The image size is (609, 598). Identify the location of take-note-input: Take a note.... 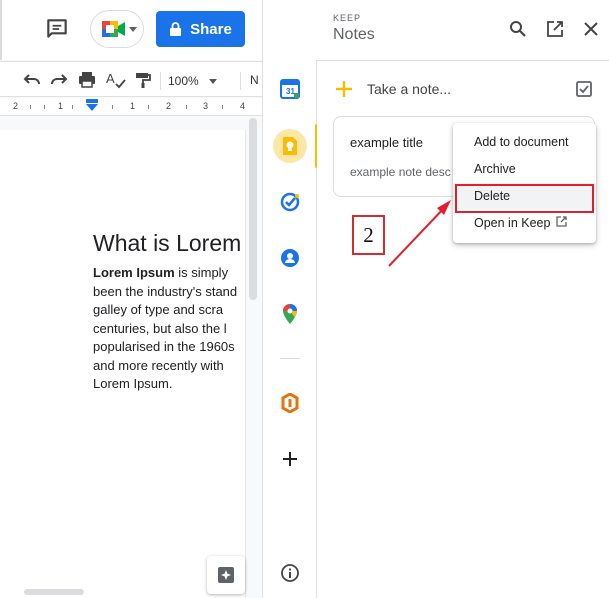
(466, 89).